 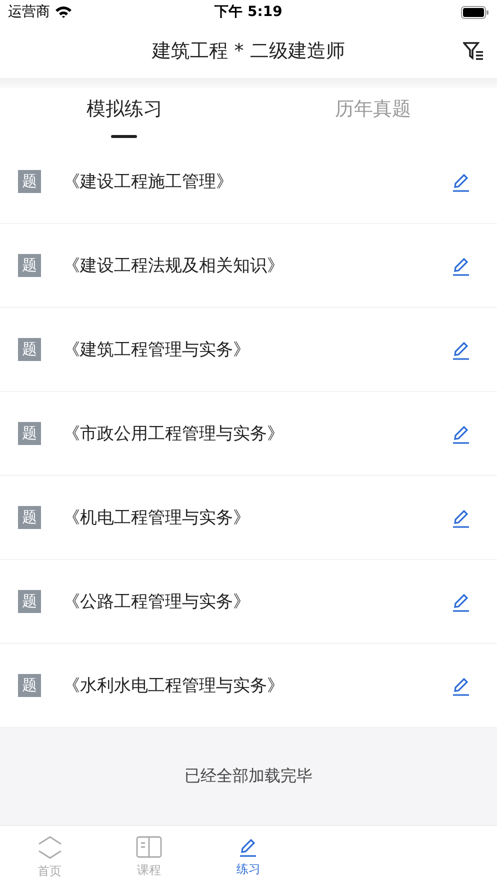 I want to click on status-time: 下午 5:19, so click(x=248, y=12).